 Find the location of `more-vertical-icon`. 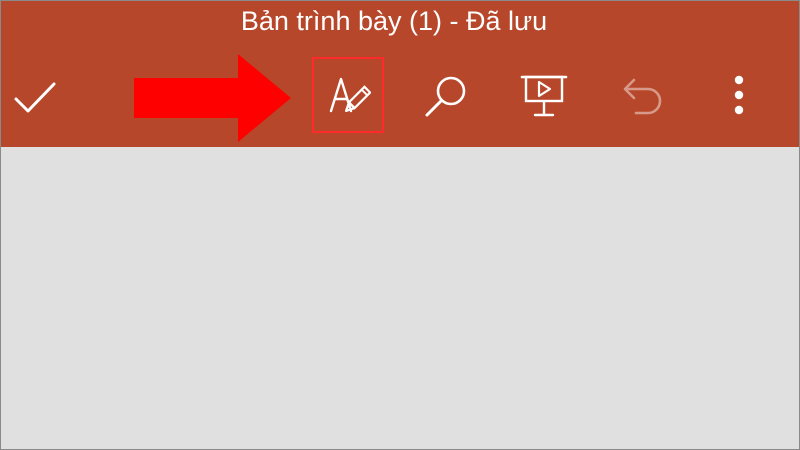

more-vertical-icon is located at coordinates (739, 95).